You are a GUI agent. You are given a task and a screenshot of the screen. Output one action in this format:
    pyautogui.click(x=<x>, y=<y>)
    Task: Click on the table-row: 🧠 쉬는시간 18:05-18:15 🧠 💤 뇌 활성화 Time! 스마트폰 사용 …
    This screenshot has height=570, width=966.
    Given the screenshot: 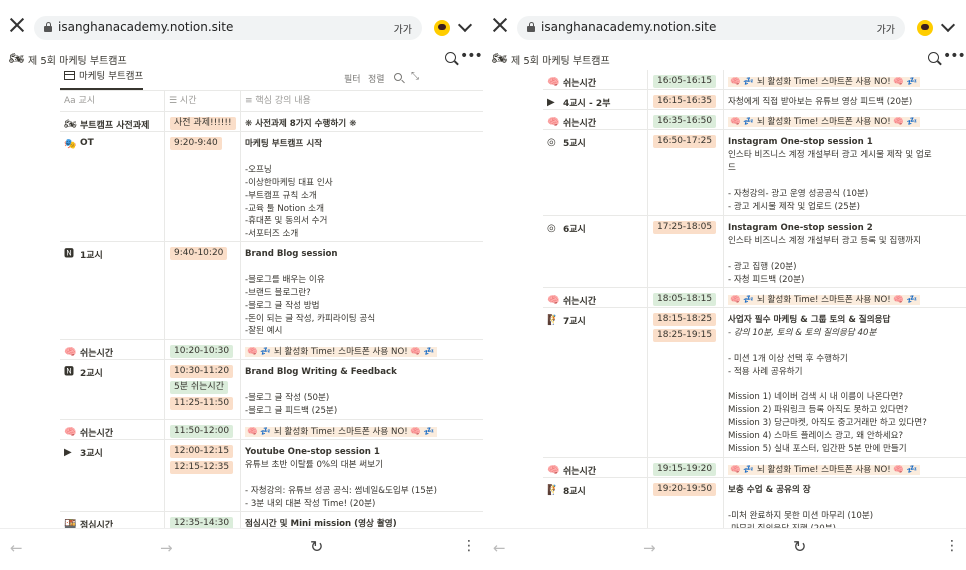 What is the action you would take?
    pyautogui.click(x=754, y=298)
    